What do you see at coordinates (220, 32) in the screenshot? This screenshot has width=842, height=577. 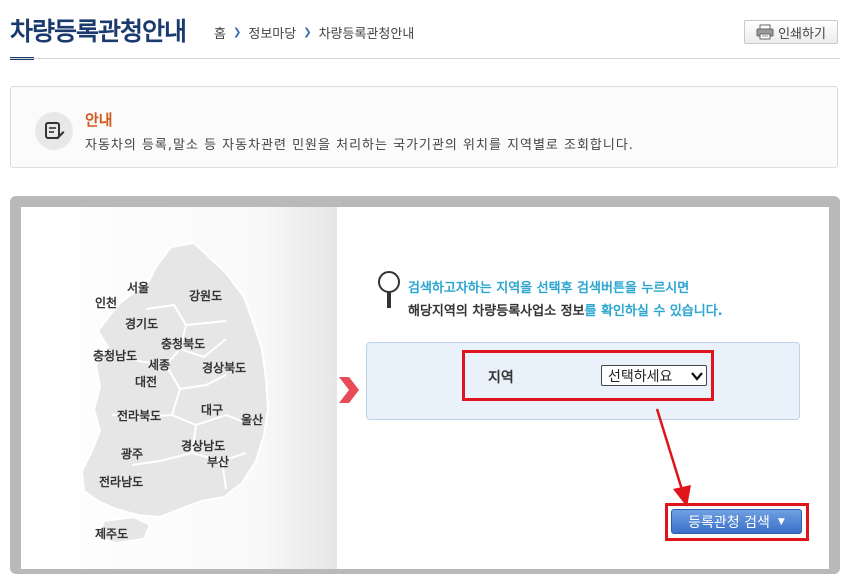 I see `breadcrumb-home: 홈` at bounding box center [220, 32].